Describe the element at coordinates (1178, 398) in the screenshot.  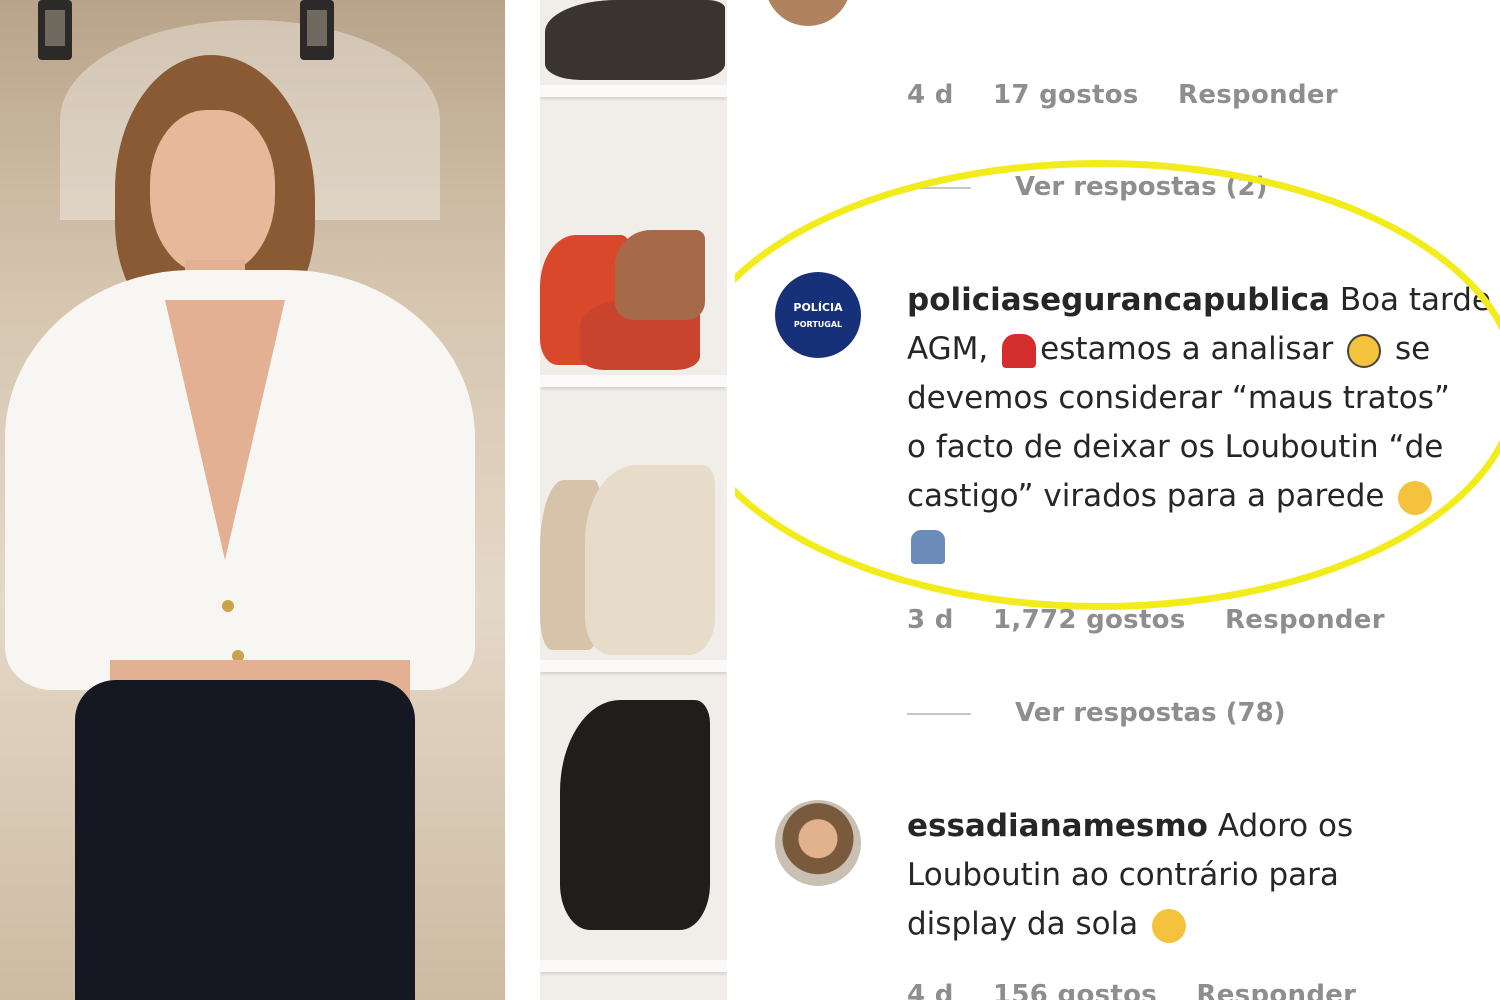
I see `comment-text-line: devemos considerar “maus tratos”` at that location.